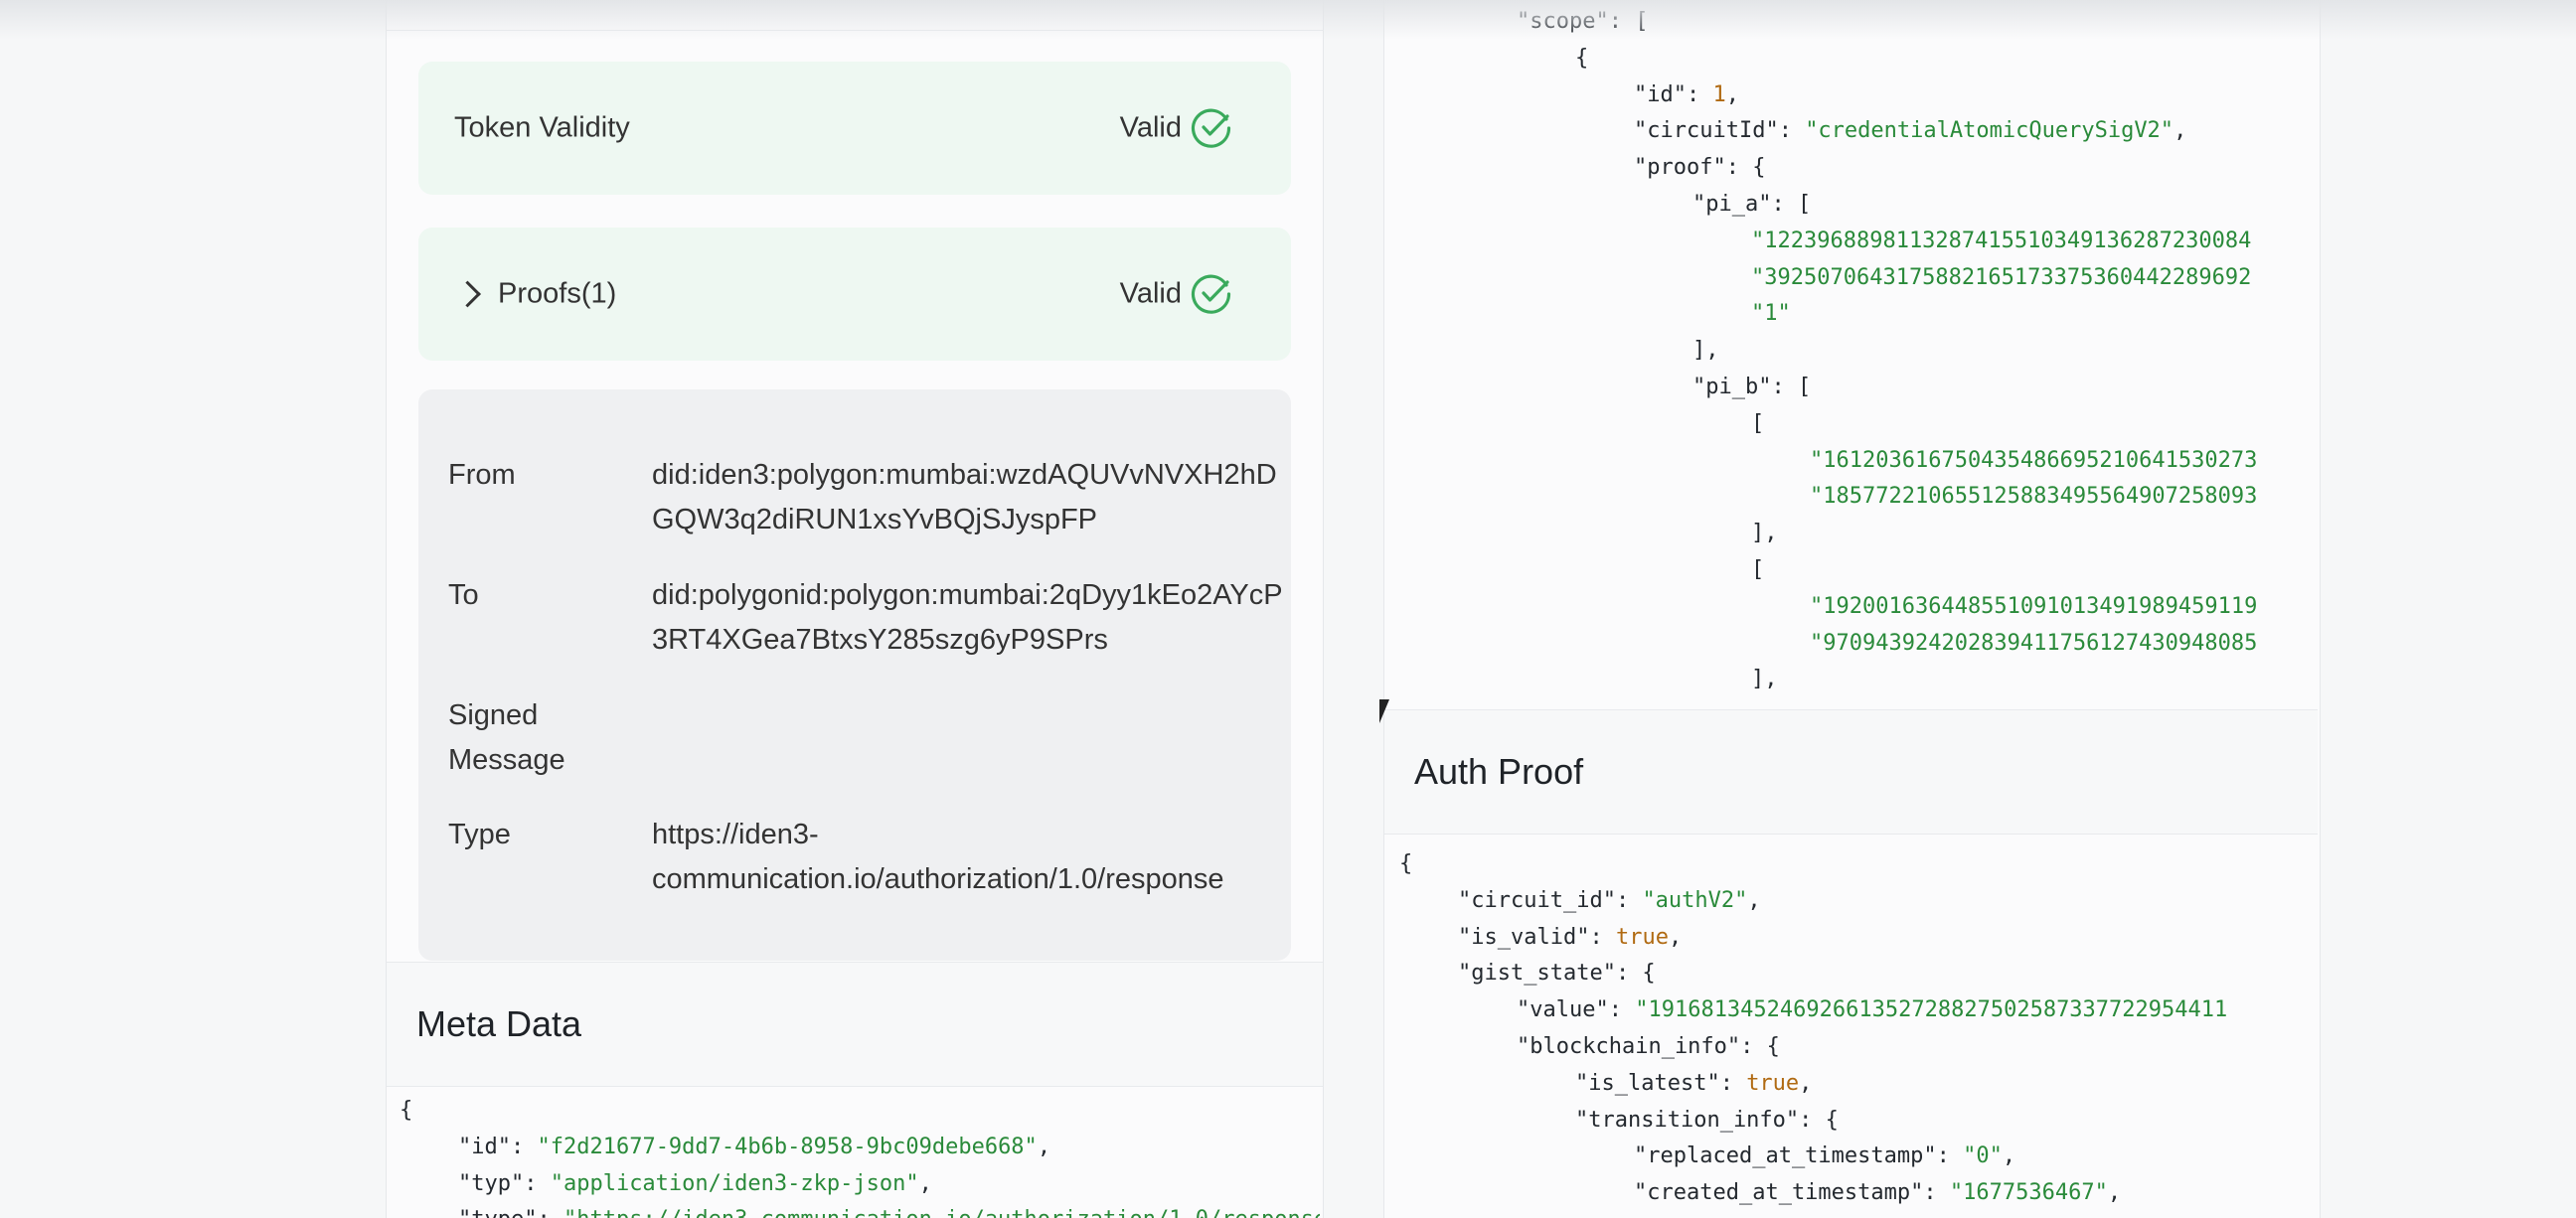 This screenshot has height=1218, width=2576. What do you see at coordinates (1648, 1047) in the screenshot?
I see `code-line: "blockchain_info": {` at bounding box center [1648, 1047].